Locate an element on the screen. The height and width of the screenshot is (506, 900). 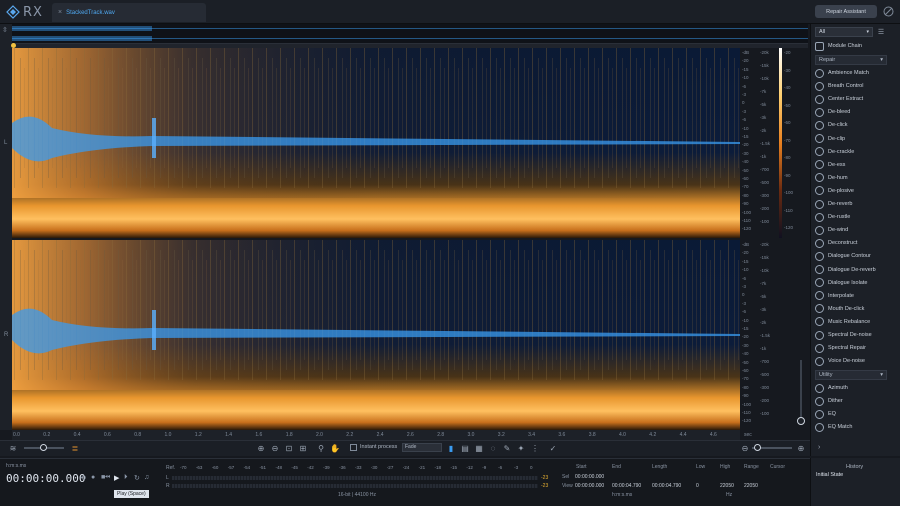
module-item-de-ess: De-ess is located at coordinates (830, 165).